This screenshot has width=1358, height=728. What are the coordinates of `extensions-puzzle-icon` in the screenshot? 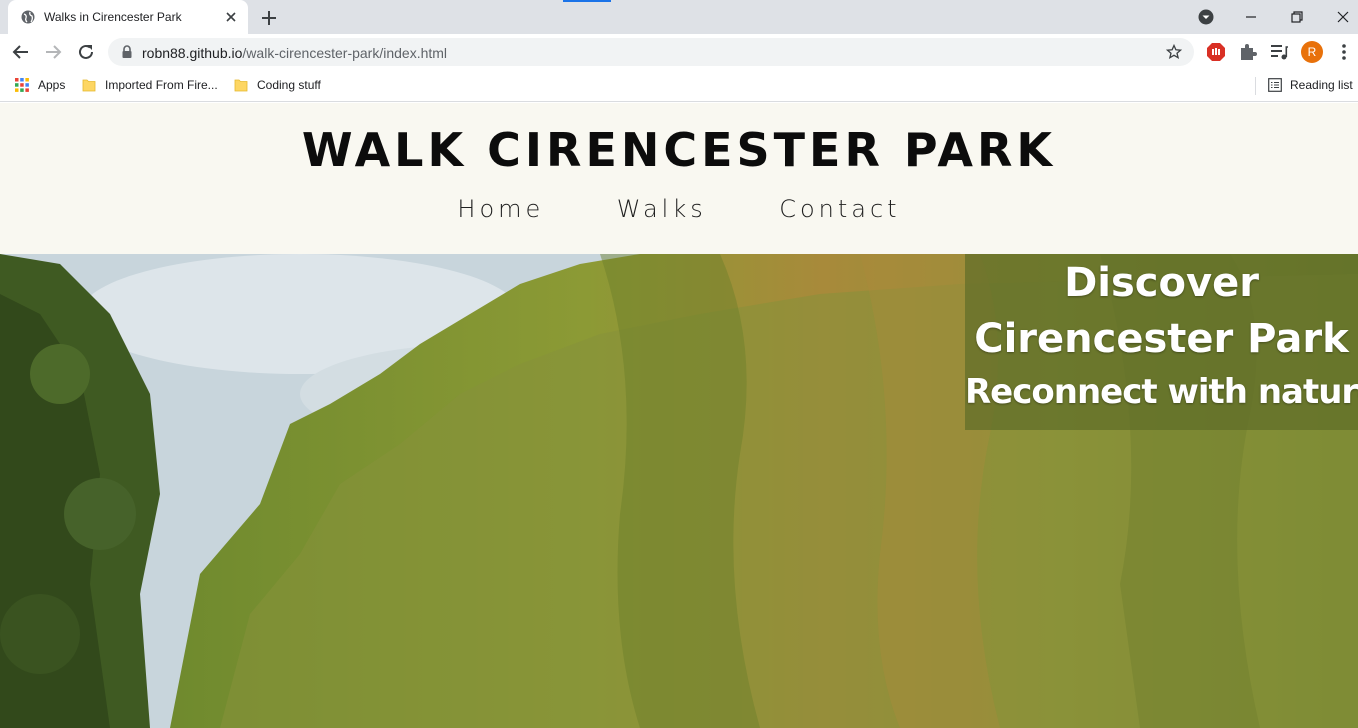 It's located at (1248, 52).